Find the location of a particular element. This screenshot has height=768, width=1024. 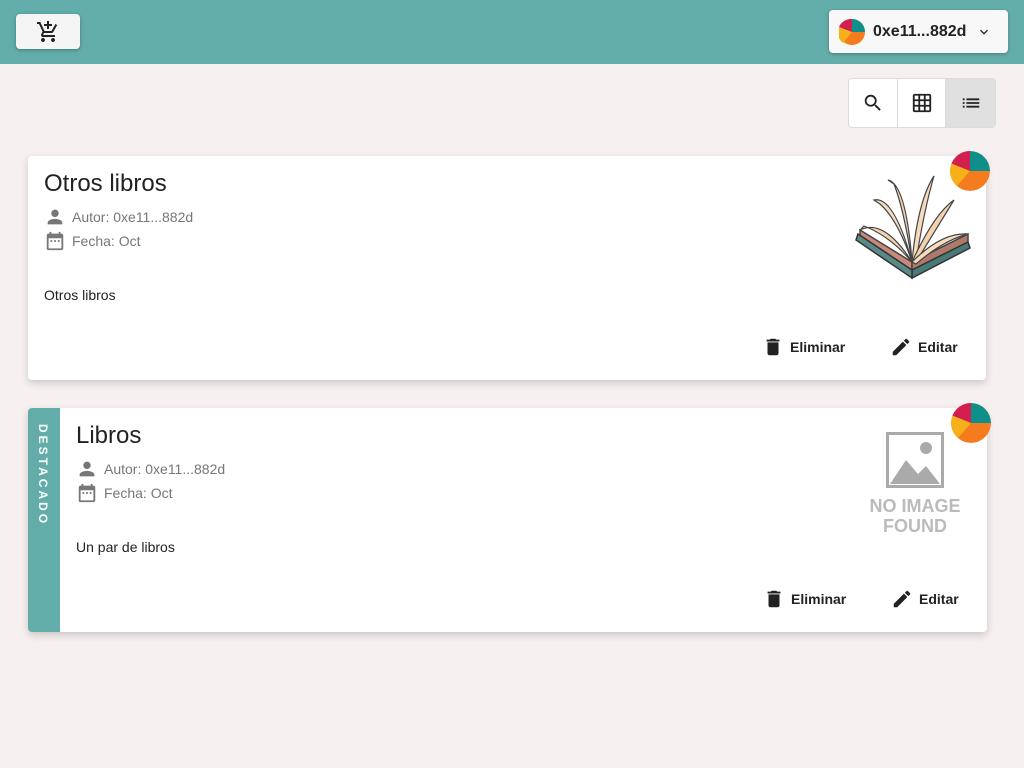

add-shopping-cart-icon is located at coordinates (47, 31).